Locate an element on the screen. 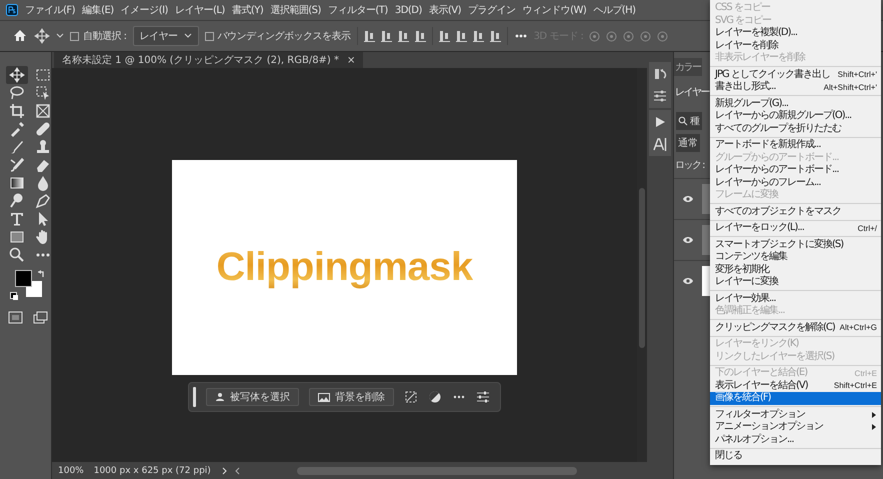 The image size is (883, 479). menu-item: ヘルプ(H) is located at coordinates (614, 10).